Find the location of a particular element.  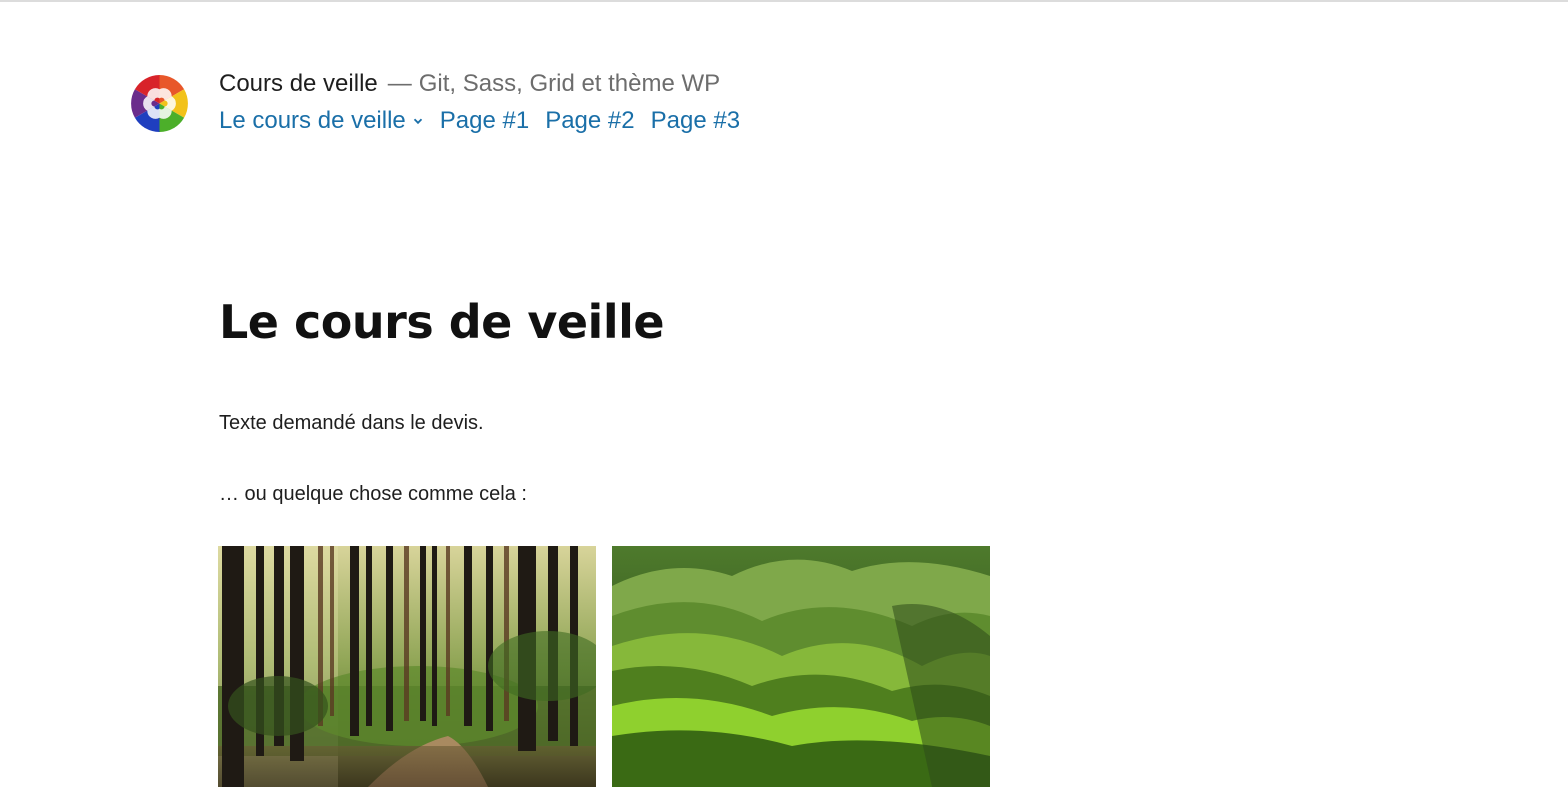

green-hills-image is located at coordinates (801, 666).